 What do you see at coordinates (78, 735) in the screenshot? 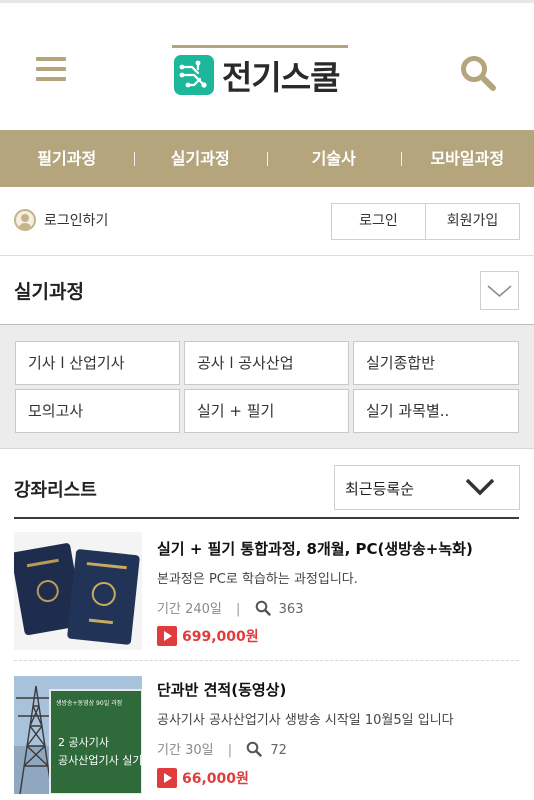
I see `transmission-tower-thumbnail: 생방송+동영상 90일 과정 2 공사기사 공사산업기사 실기` at bounding box center [78, 735].